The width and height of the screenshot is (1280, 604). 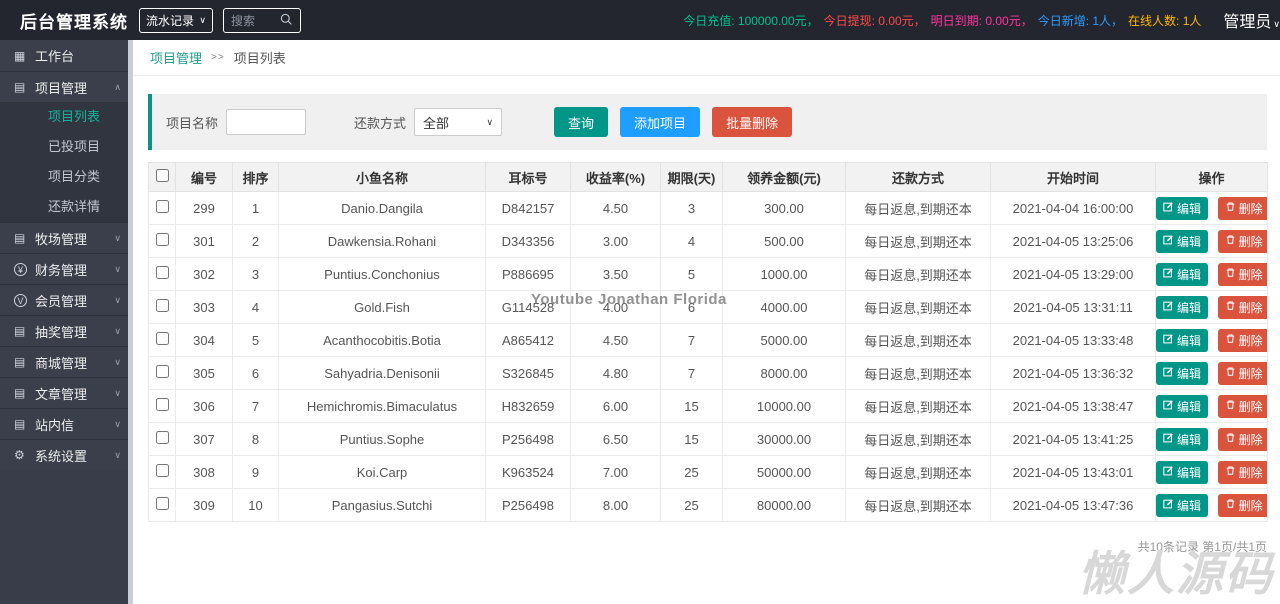 I want to click on repay-method-value: 全部, so click(x=436, y=123).